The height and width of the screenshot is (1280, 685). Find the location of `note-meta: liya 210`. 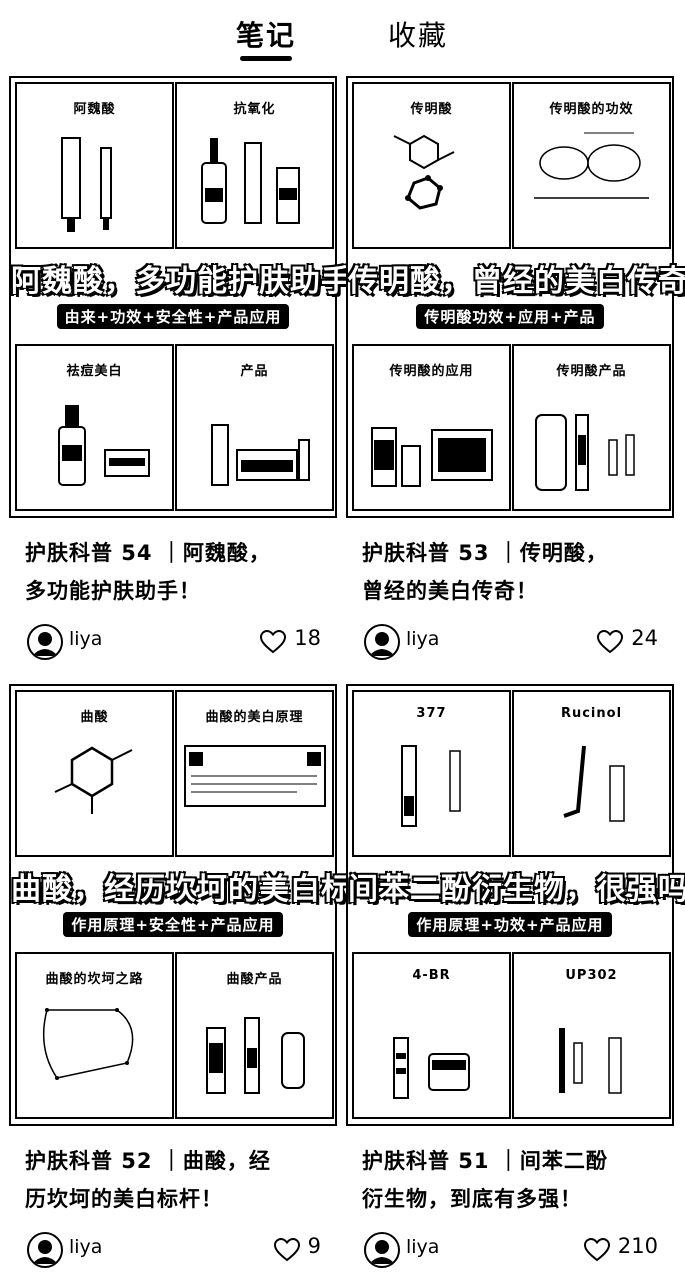

note-meta: liya 210 is located at coordinates (514, 1250).